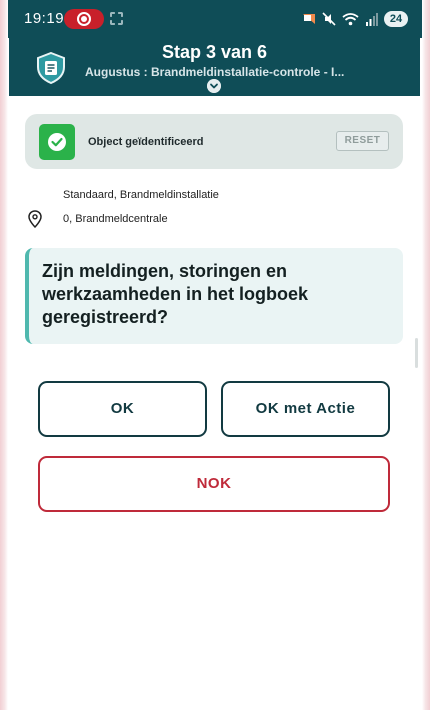 This screenshot has height=710, width=430. I want to click on status-time: 19:19, so click(44, 18).